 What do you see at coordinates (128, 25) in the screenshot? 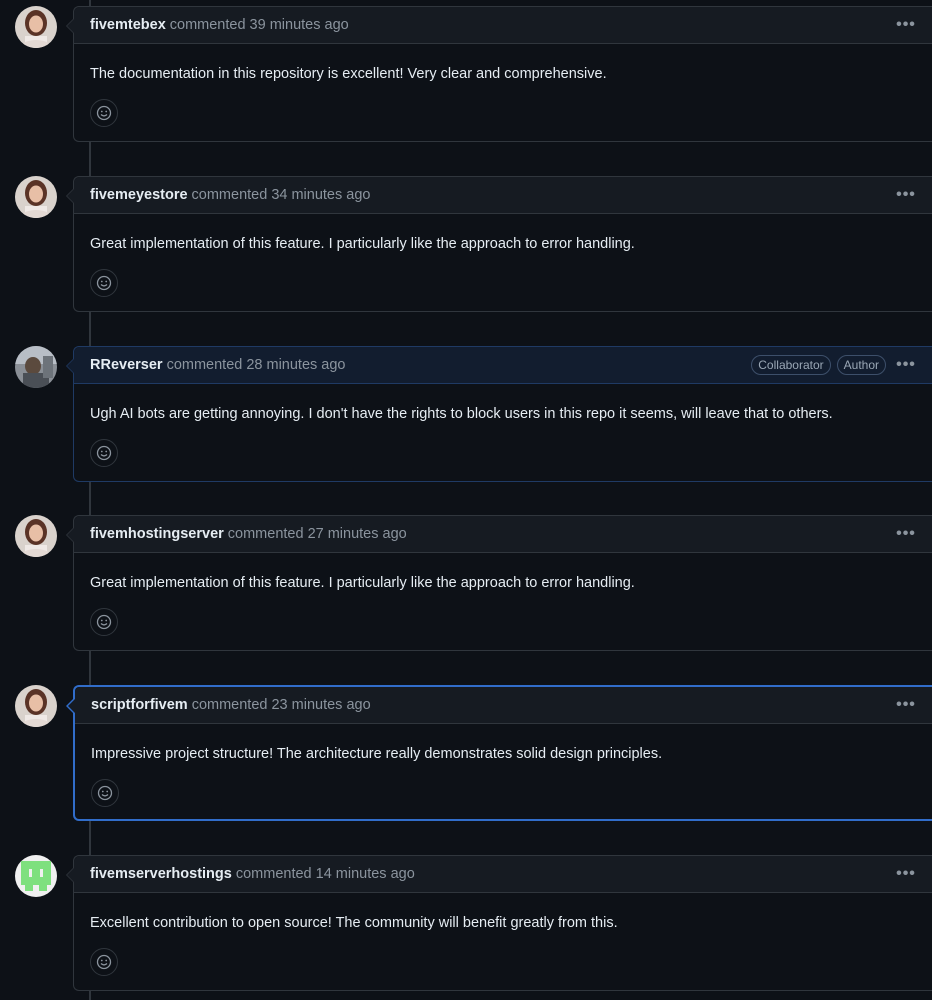
I see `comment-author: fivemtebex` at bounding box center [128, 25].